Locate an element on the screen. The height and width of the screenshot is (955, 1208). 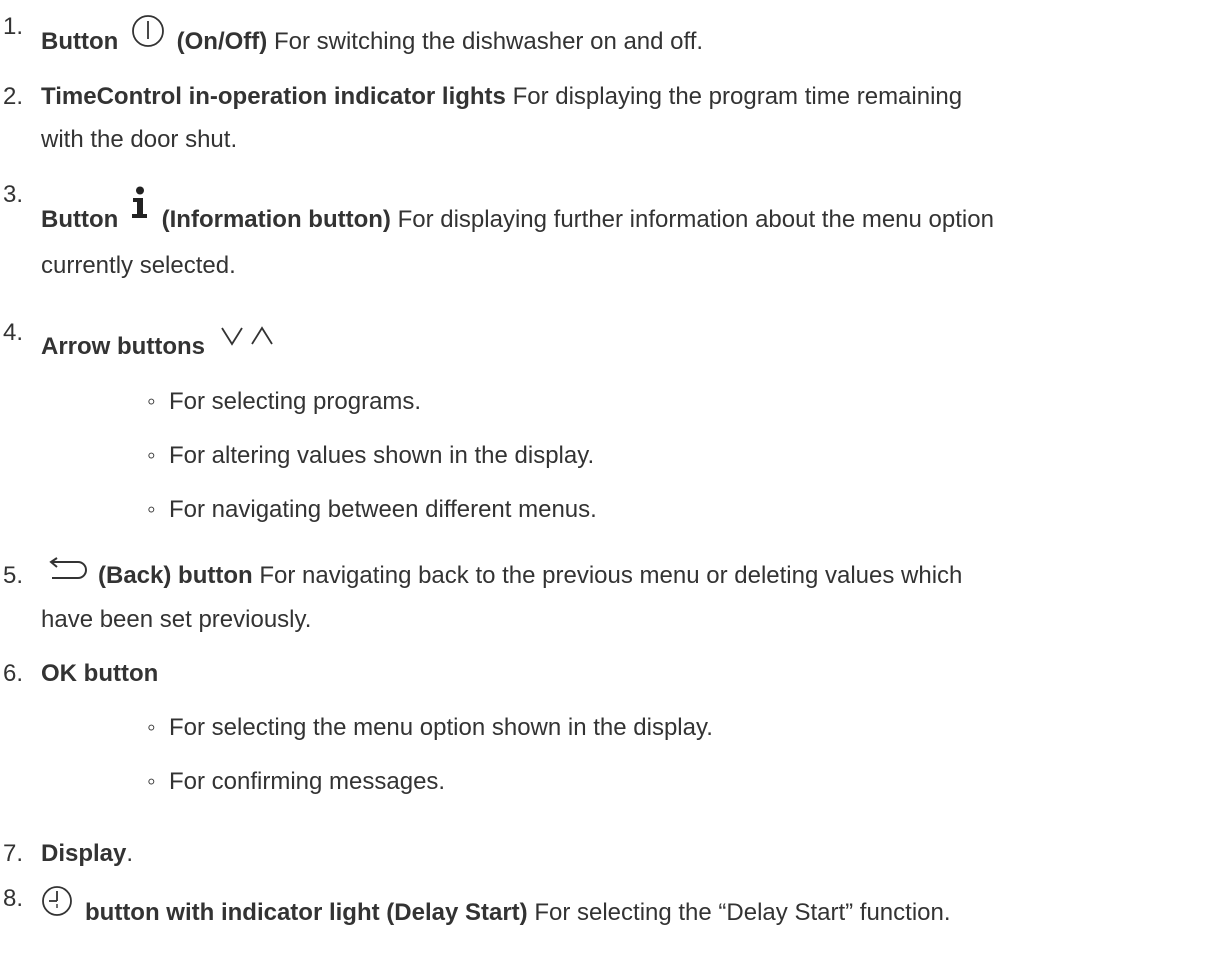
item-description-line2: have been set previously. is located at coordinates (176, 620).